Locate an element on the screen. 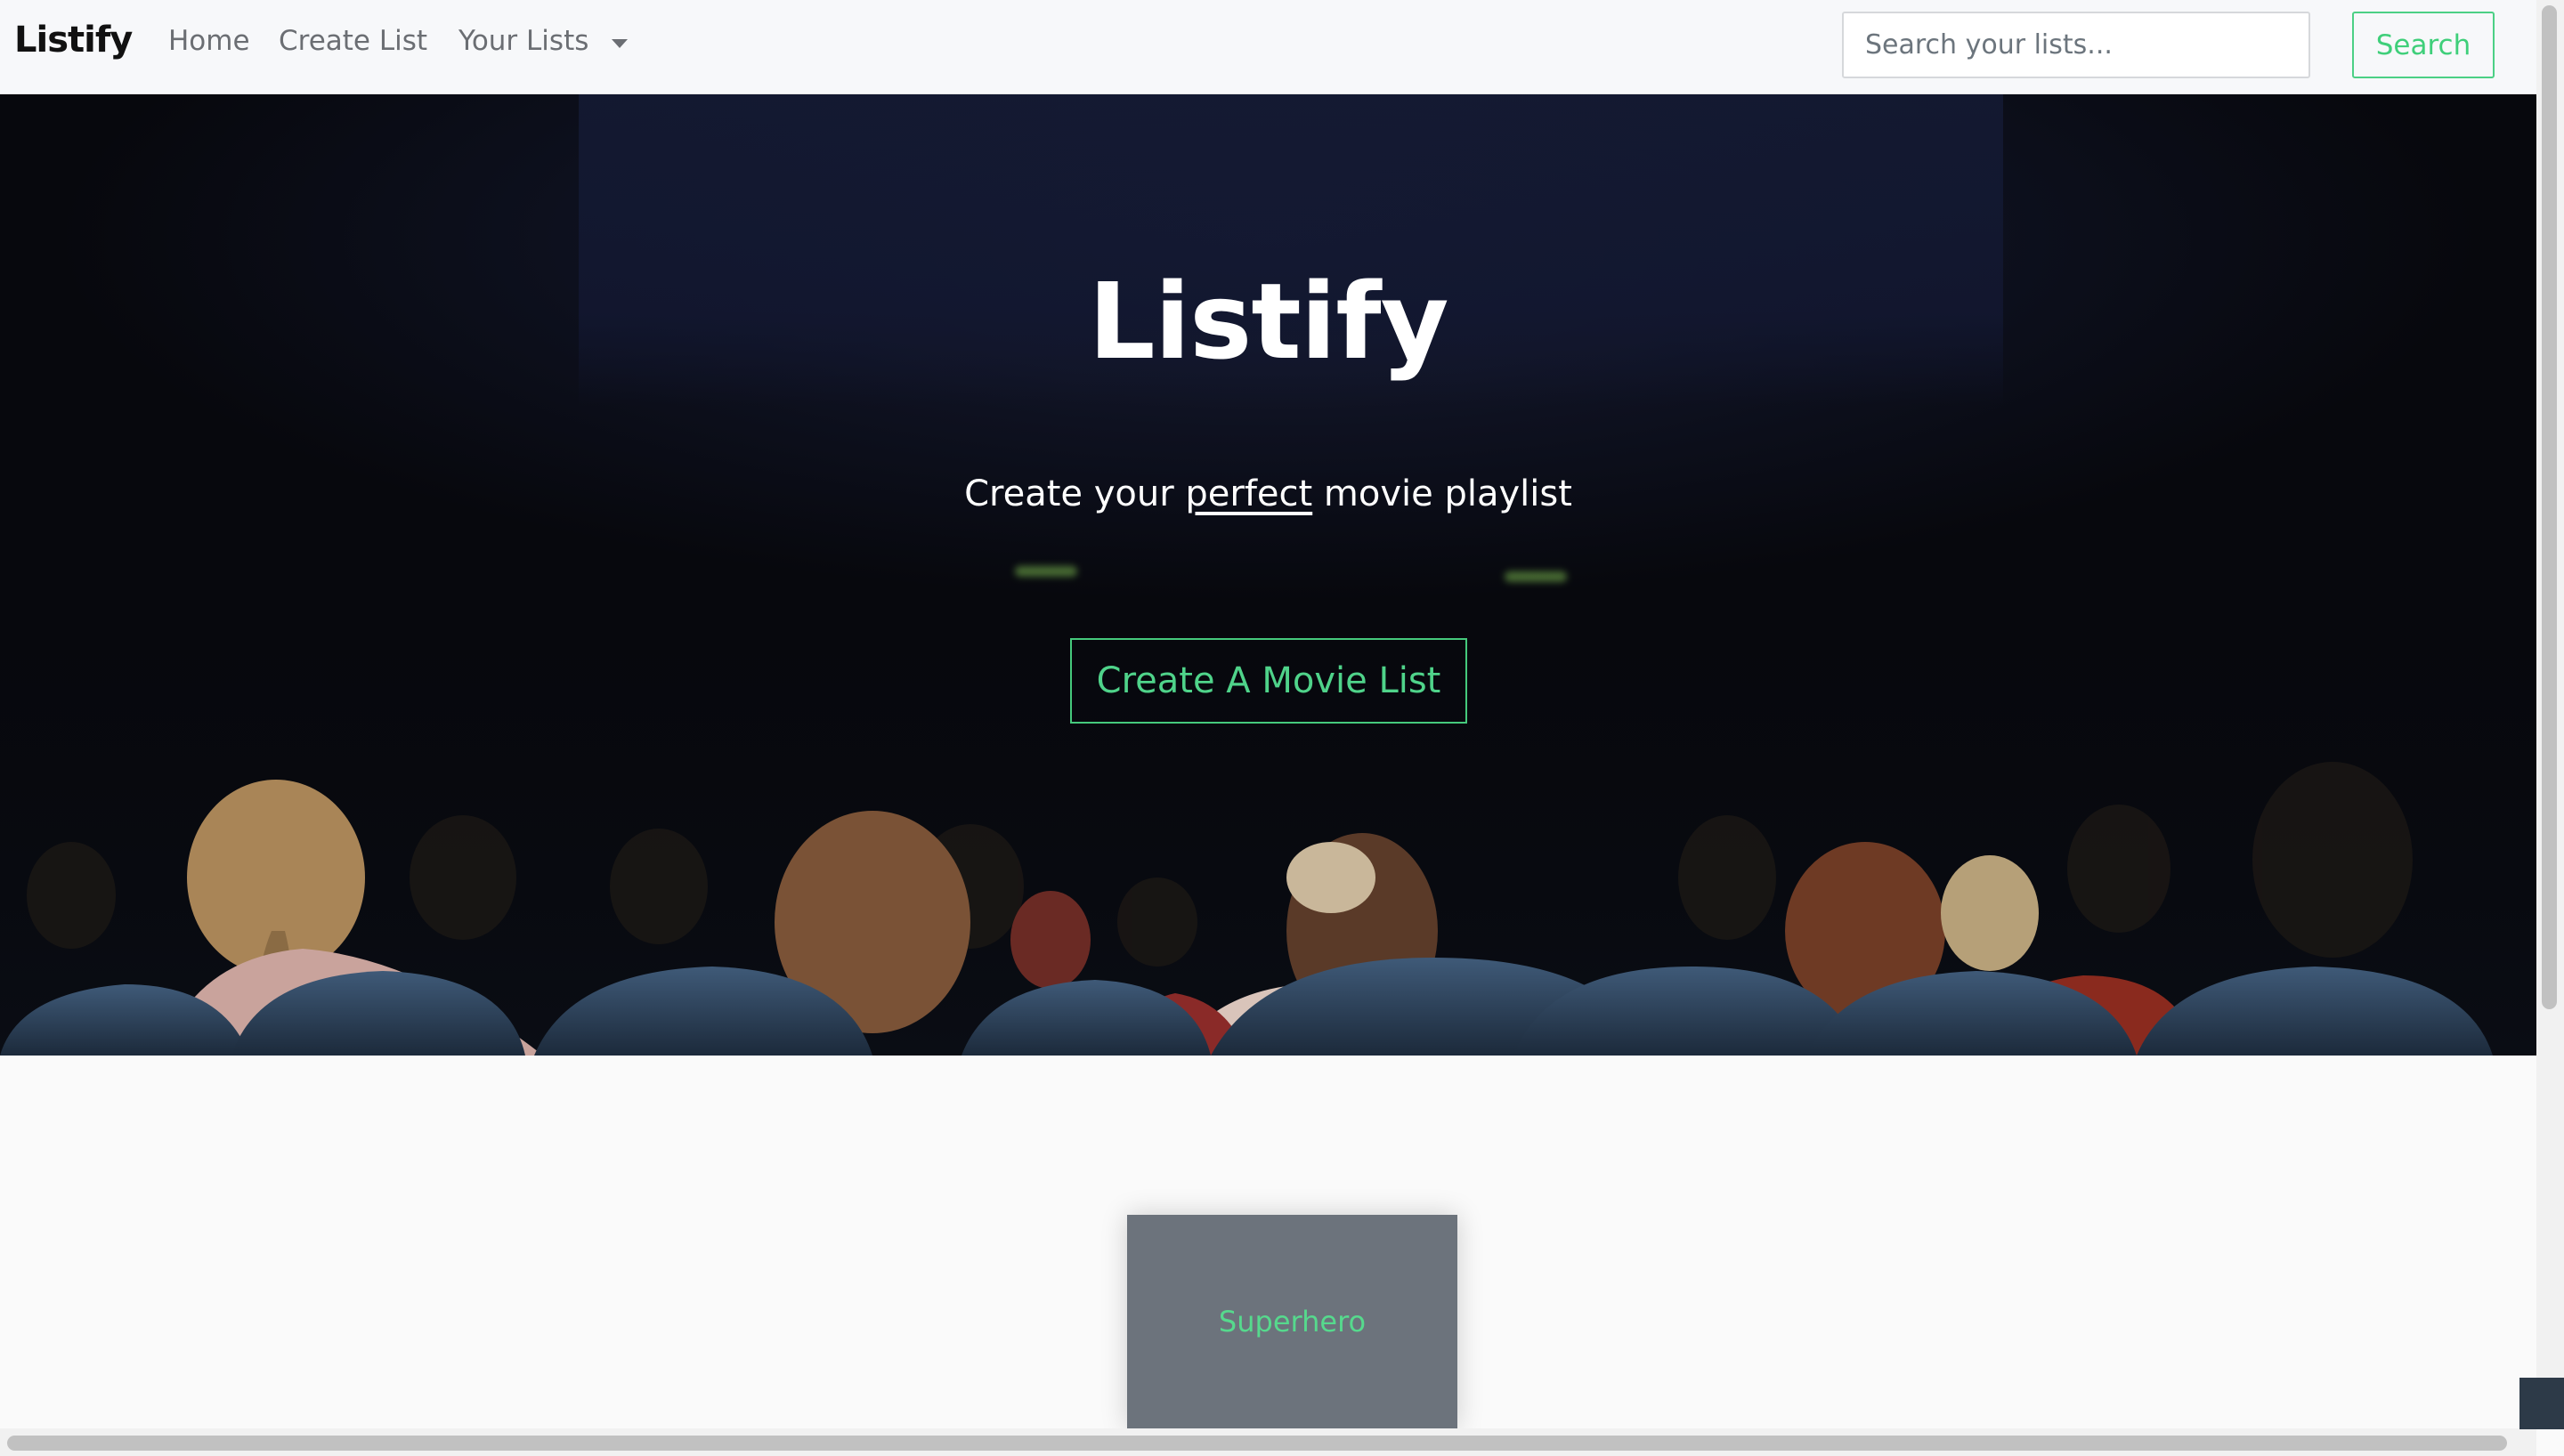 Image resolution: width=2564 pixels, height=1456 pixels. list-card-superhero: Superhero is located at coordinates (1292, 1321).